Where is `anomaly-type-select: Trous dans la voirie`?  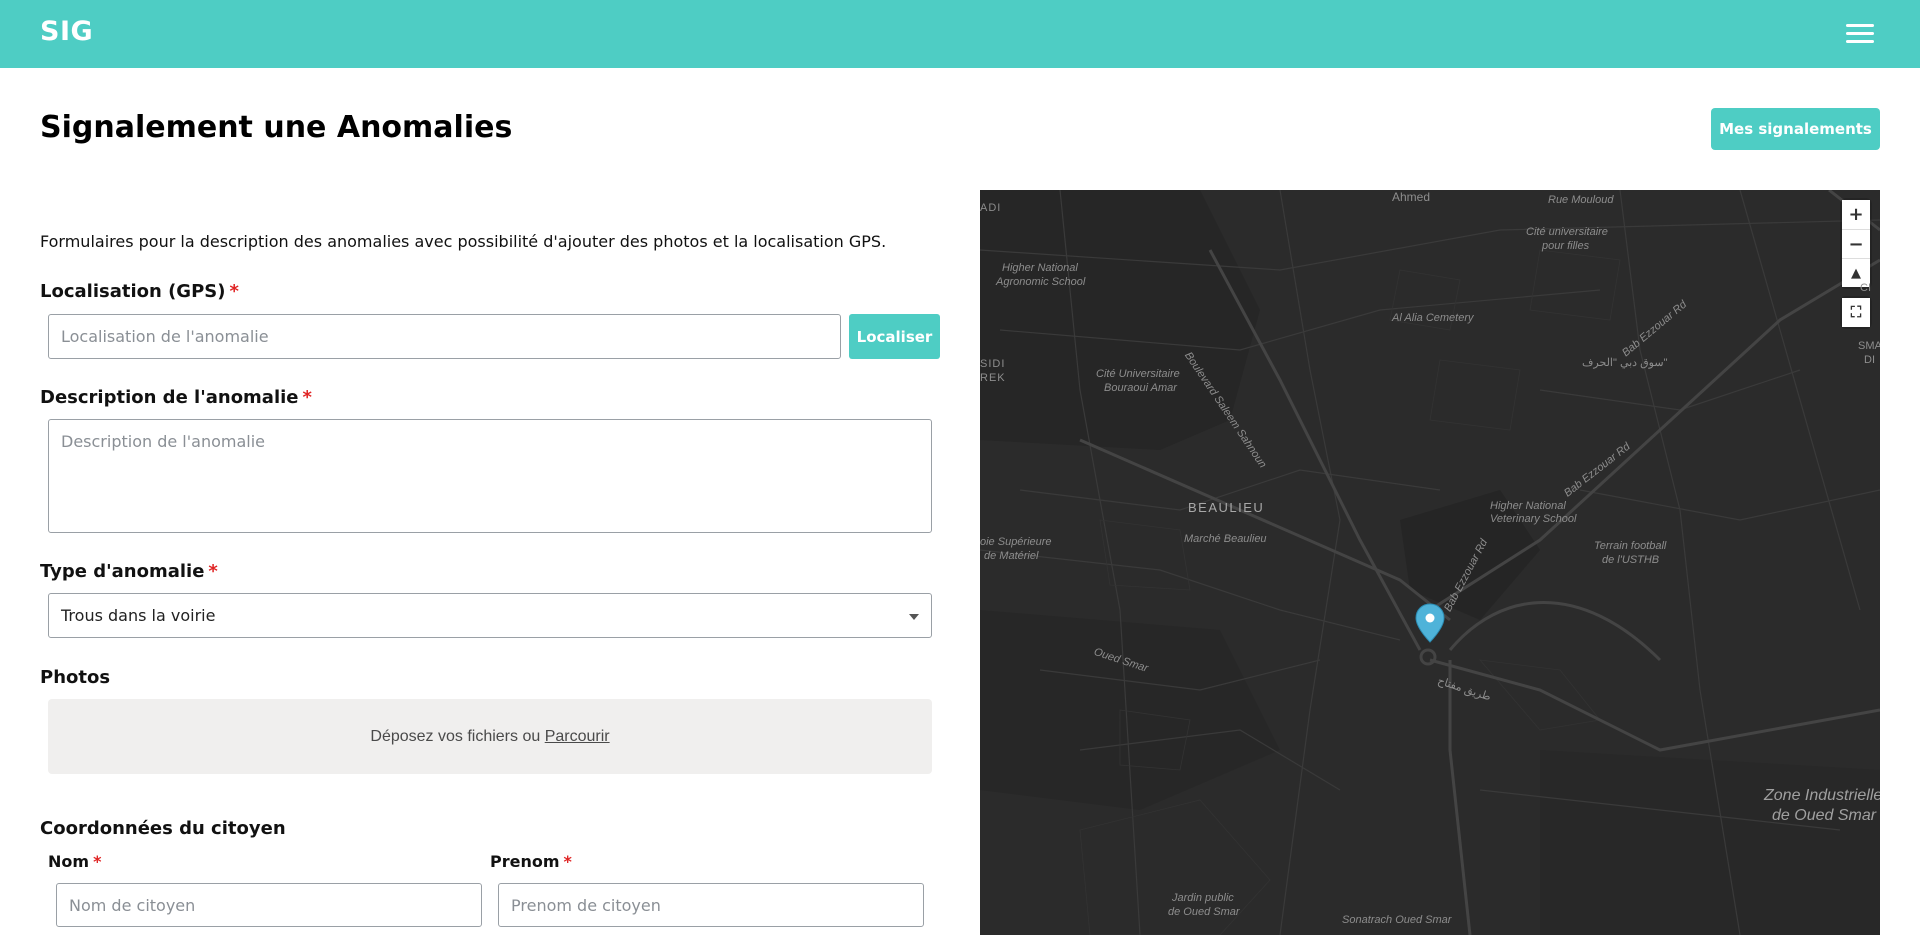 anomaly-type-select: Trous dans la voirie is located at coordinates (490, 615).